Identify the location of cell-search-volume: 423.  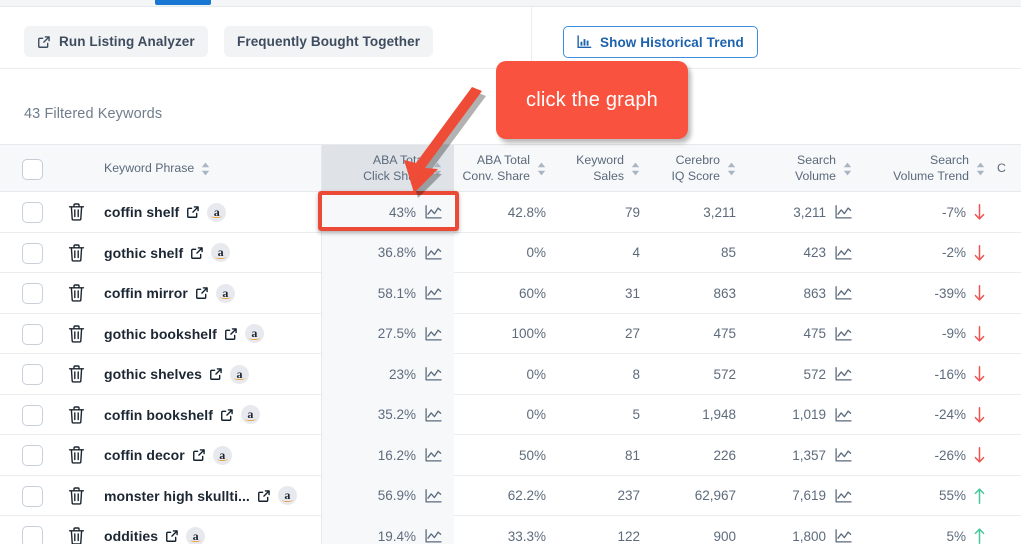
(806, 253).